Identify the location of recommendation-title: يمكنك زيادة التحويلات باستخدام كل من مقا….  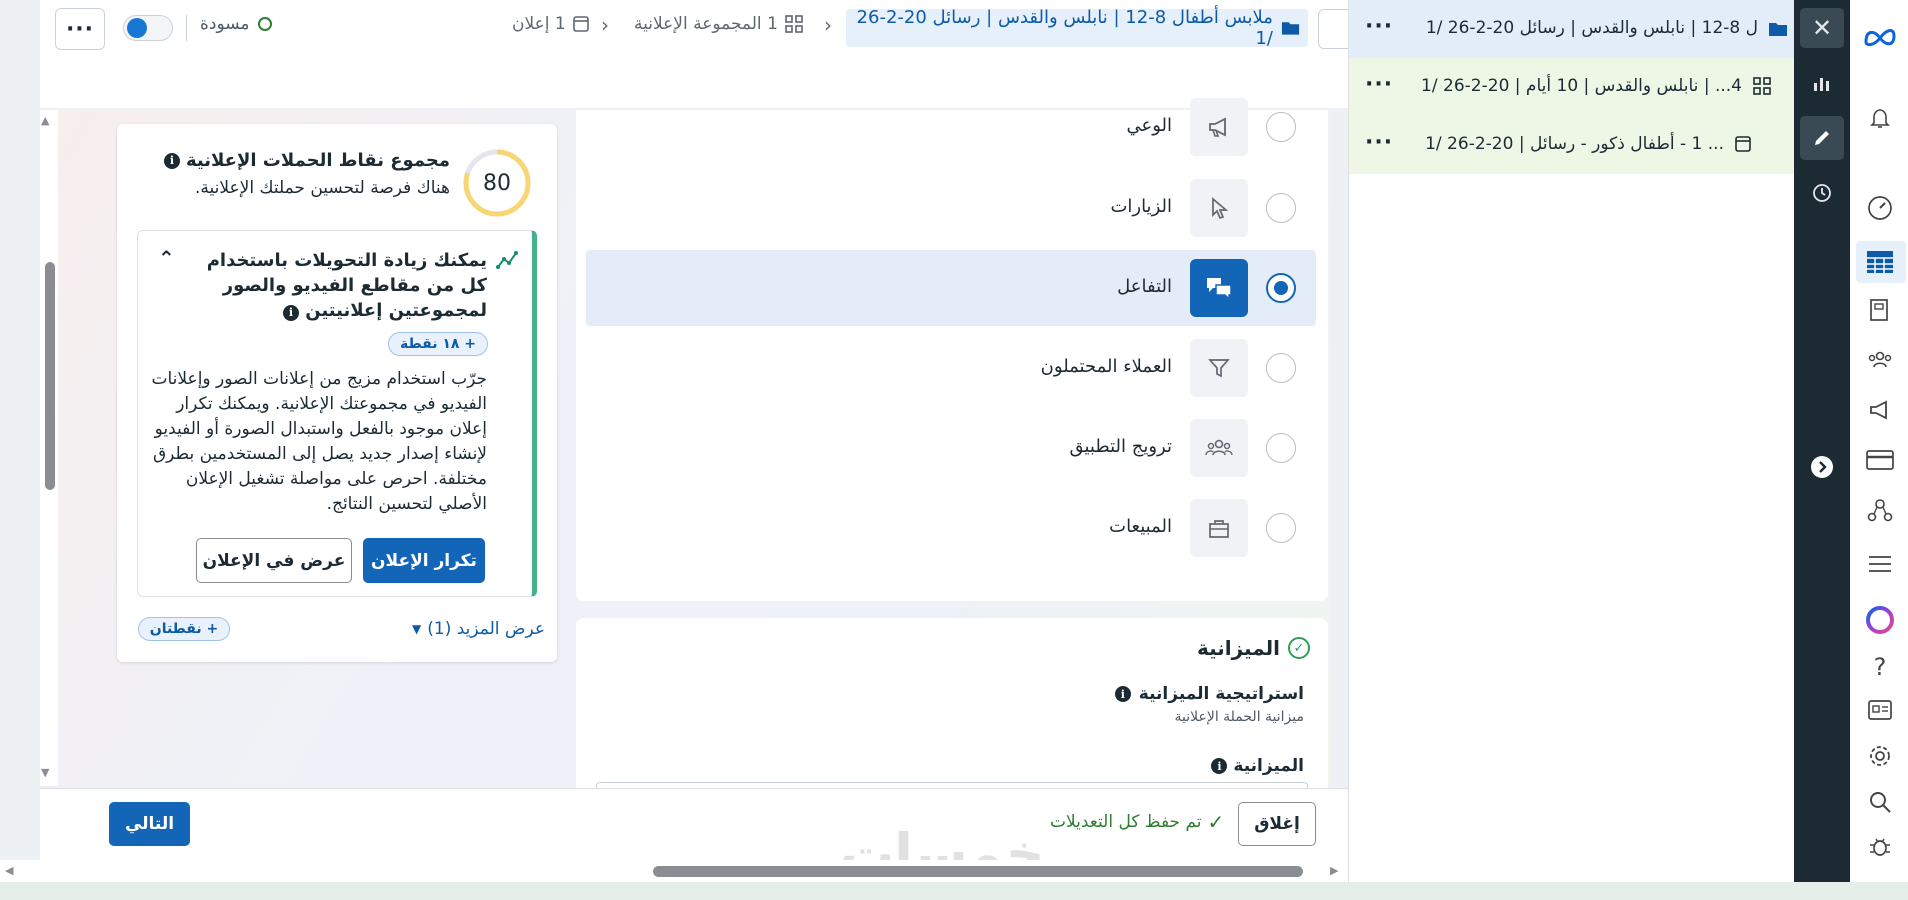
(338, 285).